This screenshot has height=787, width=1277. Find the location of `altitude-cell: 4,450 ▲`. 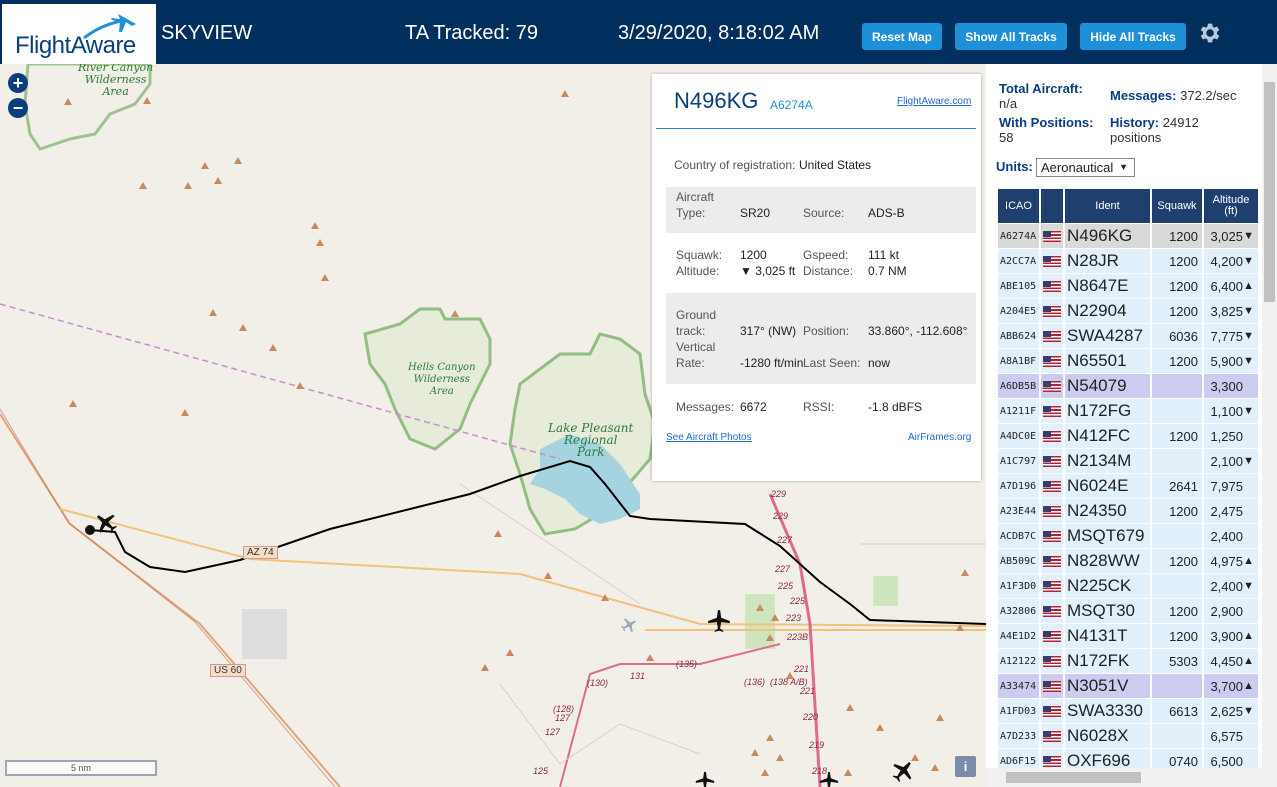

altitude-cell: 4,450 ▲ is located at coordinates (1232, 661).